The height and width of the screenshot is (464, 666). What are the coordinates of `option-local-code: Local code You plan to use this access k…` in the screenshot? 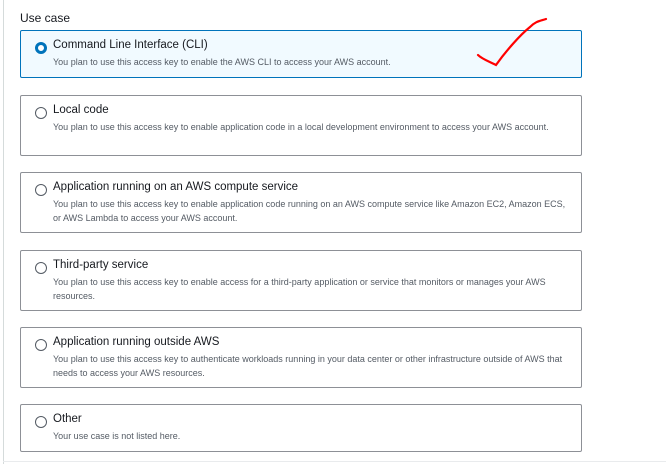 It's located at (301, 125).